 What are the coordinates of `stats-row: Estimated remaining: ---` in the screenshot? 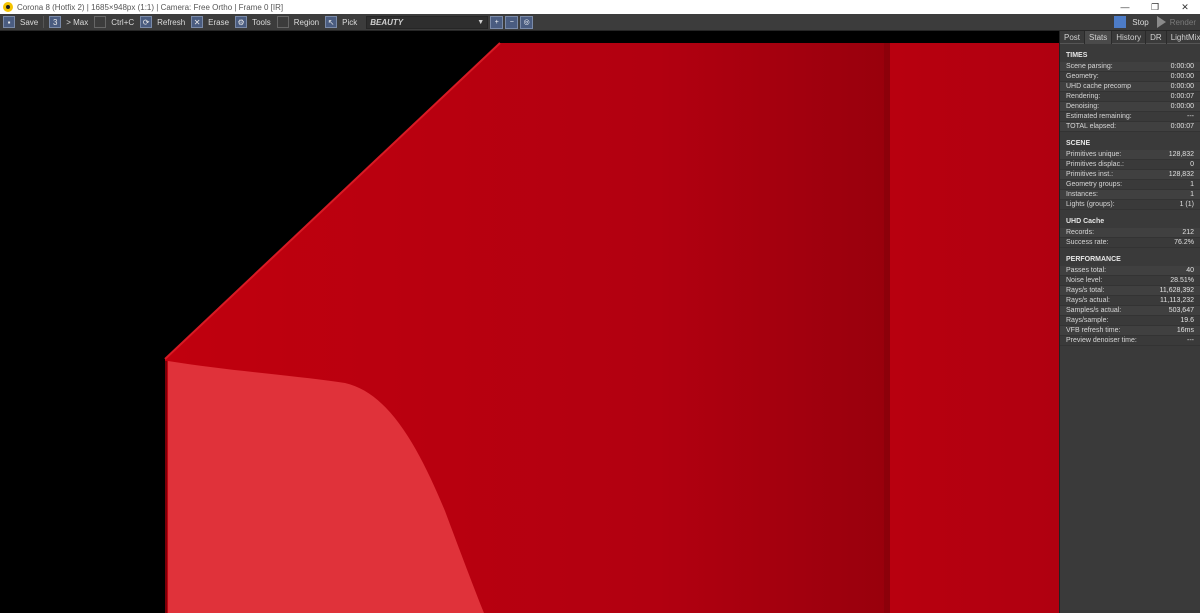 It's located at (1130, 117).